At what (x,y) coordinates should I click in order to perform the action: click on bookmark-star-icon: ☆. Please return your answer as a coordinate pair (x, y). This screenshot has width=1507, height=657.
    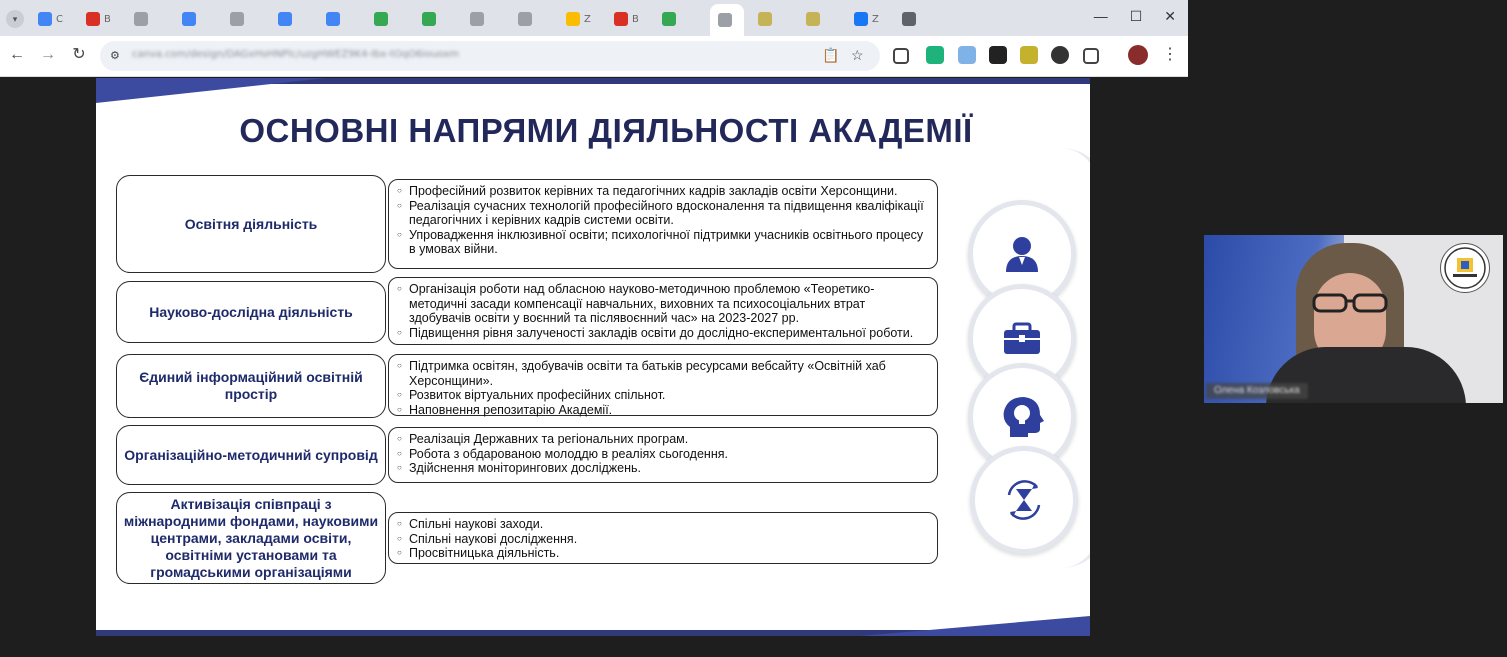
    Looking at the image, I should click on (857, 55).